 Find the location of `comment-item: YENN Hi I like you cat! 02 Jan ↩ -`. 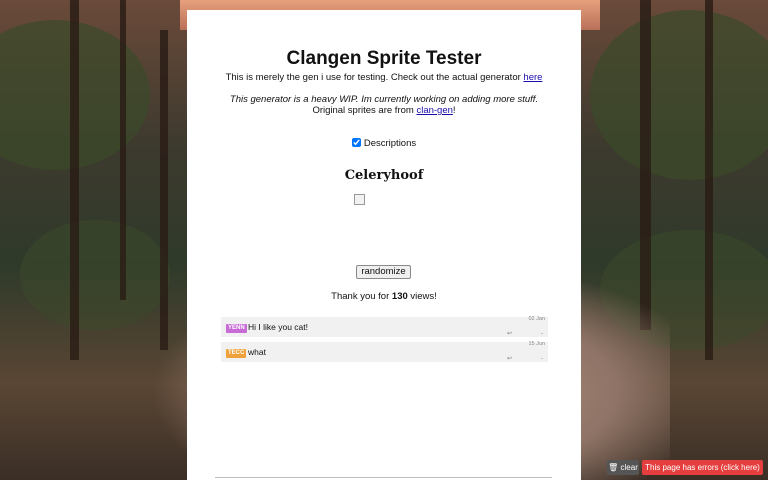

comment-item: YENN Hi I like you cat! 02 Jan ↩ - is located at coordinates (384, 326).